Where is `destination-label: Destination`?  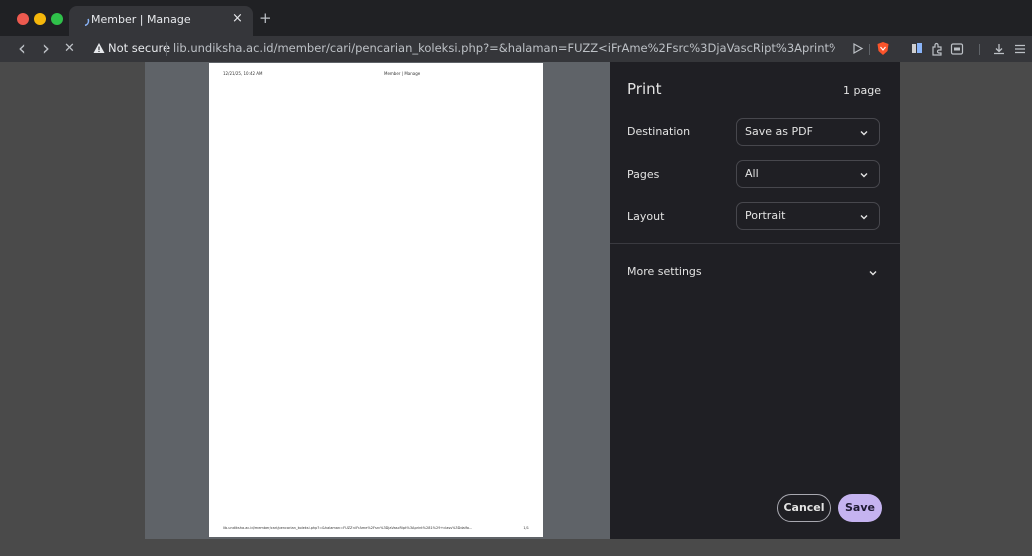
destination-label: Destination is located at coordinates (659, 131).